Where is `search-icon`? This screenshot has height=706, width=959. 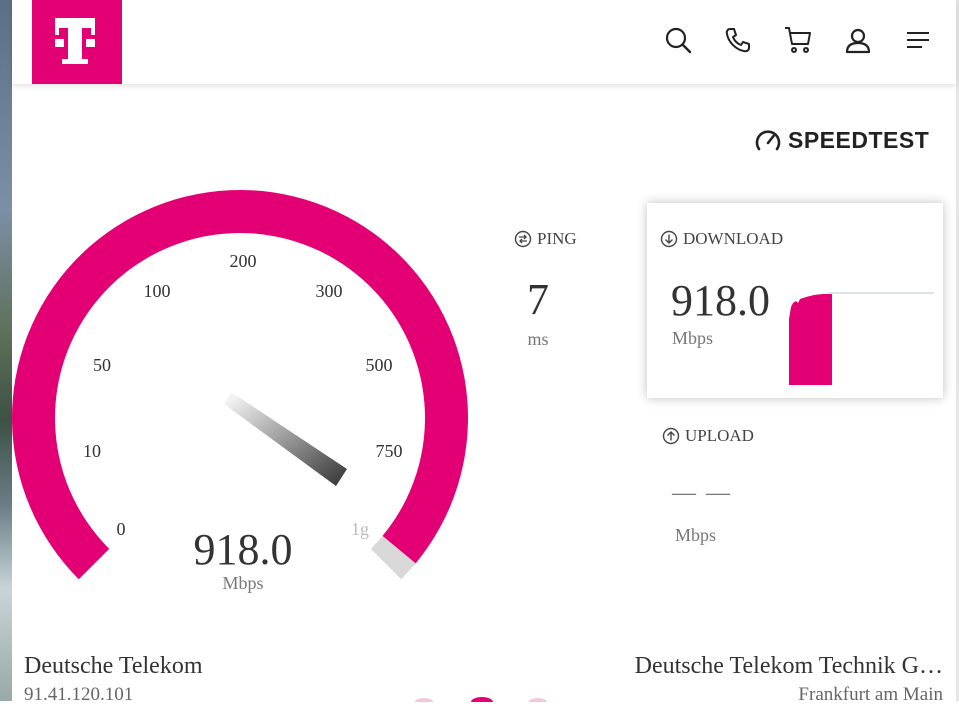 search-icon is located at coordinates (678, 40).